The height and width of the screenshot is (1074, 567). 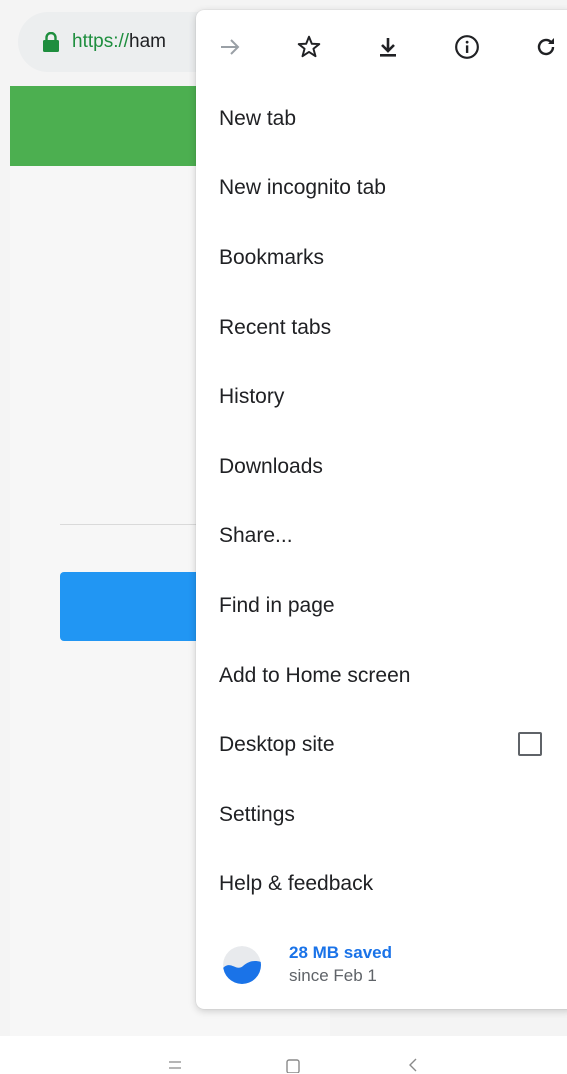 I want to click on menu-item-history: History, so click(x=381, y=397).